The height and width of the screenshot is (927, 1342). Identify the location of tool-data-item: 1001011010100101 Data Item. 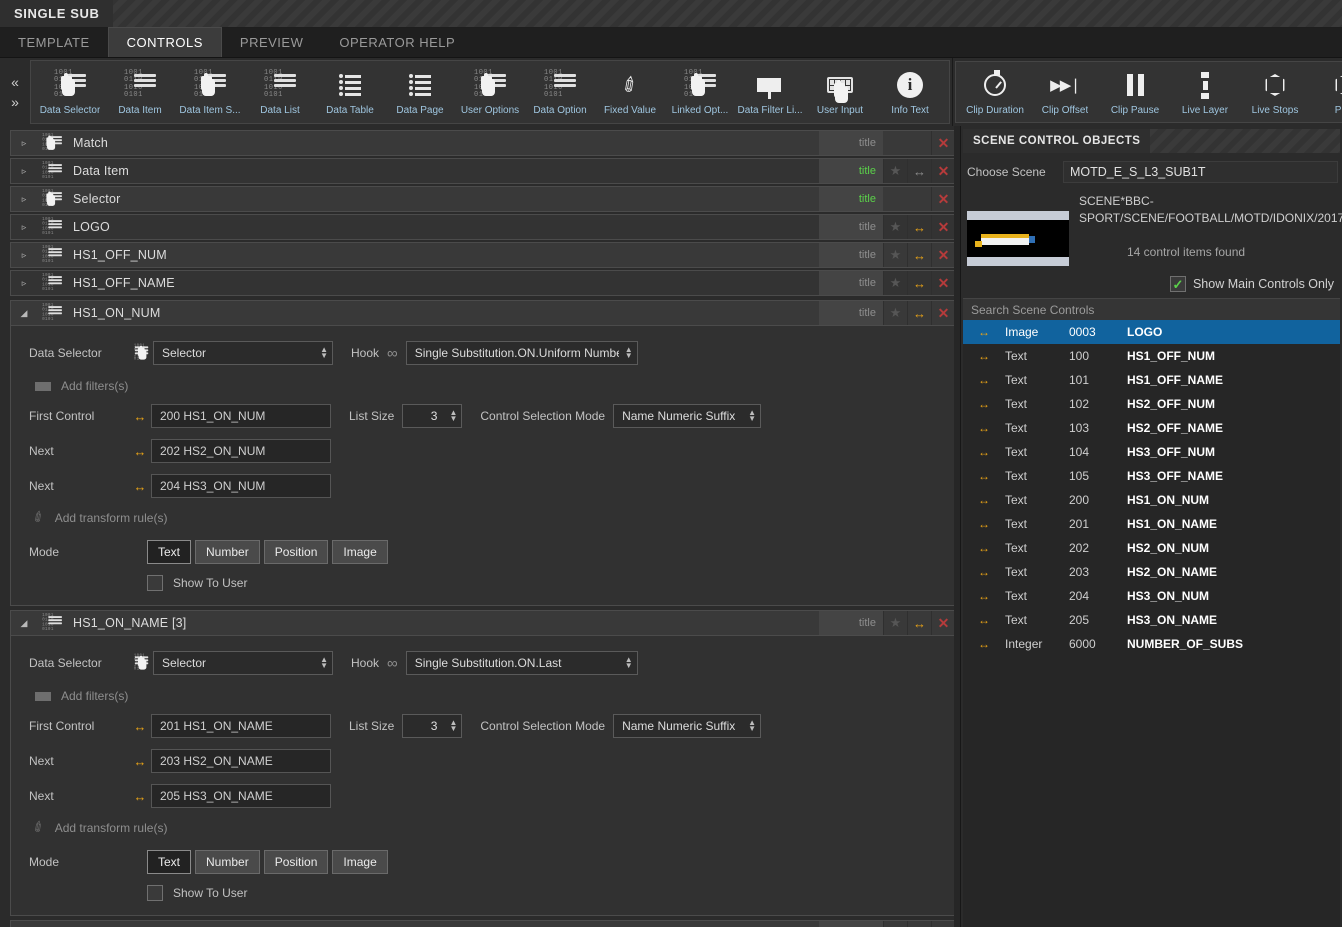
(140, 92).